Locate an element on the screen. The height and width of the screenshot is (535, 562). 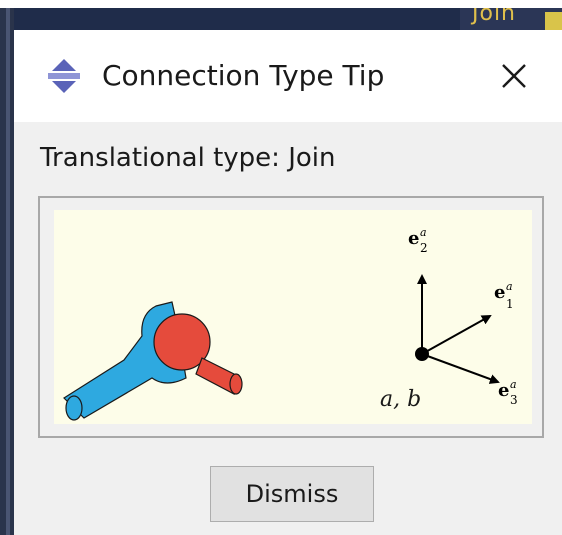
connection-type-heading: Translational type: Join is located at coordinates (188, 158).